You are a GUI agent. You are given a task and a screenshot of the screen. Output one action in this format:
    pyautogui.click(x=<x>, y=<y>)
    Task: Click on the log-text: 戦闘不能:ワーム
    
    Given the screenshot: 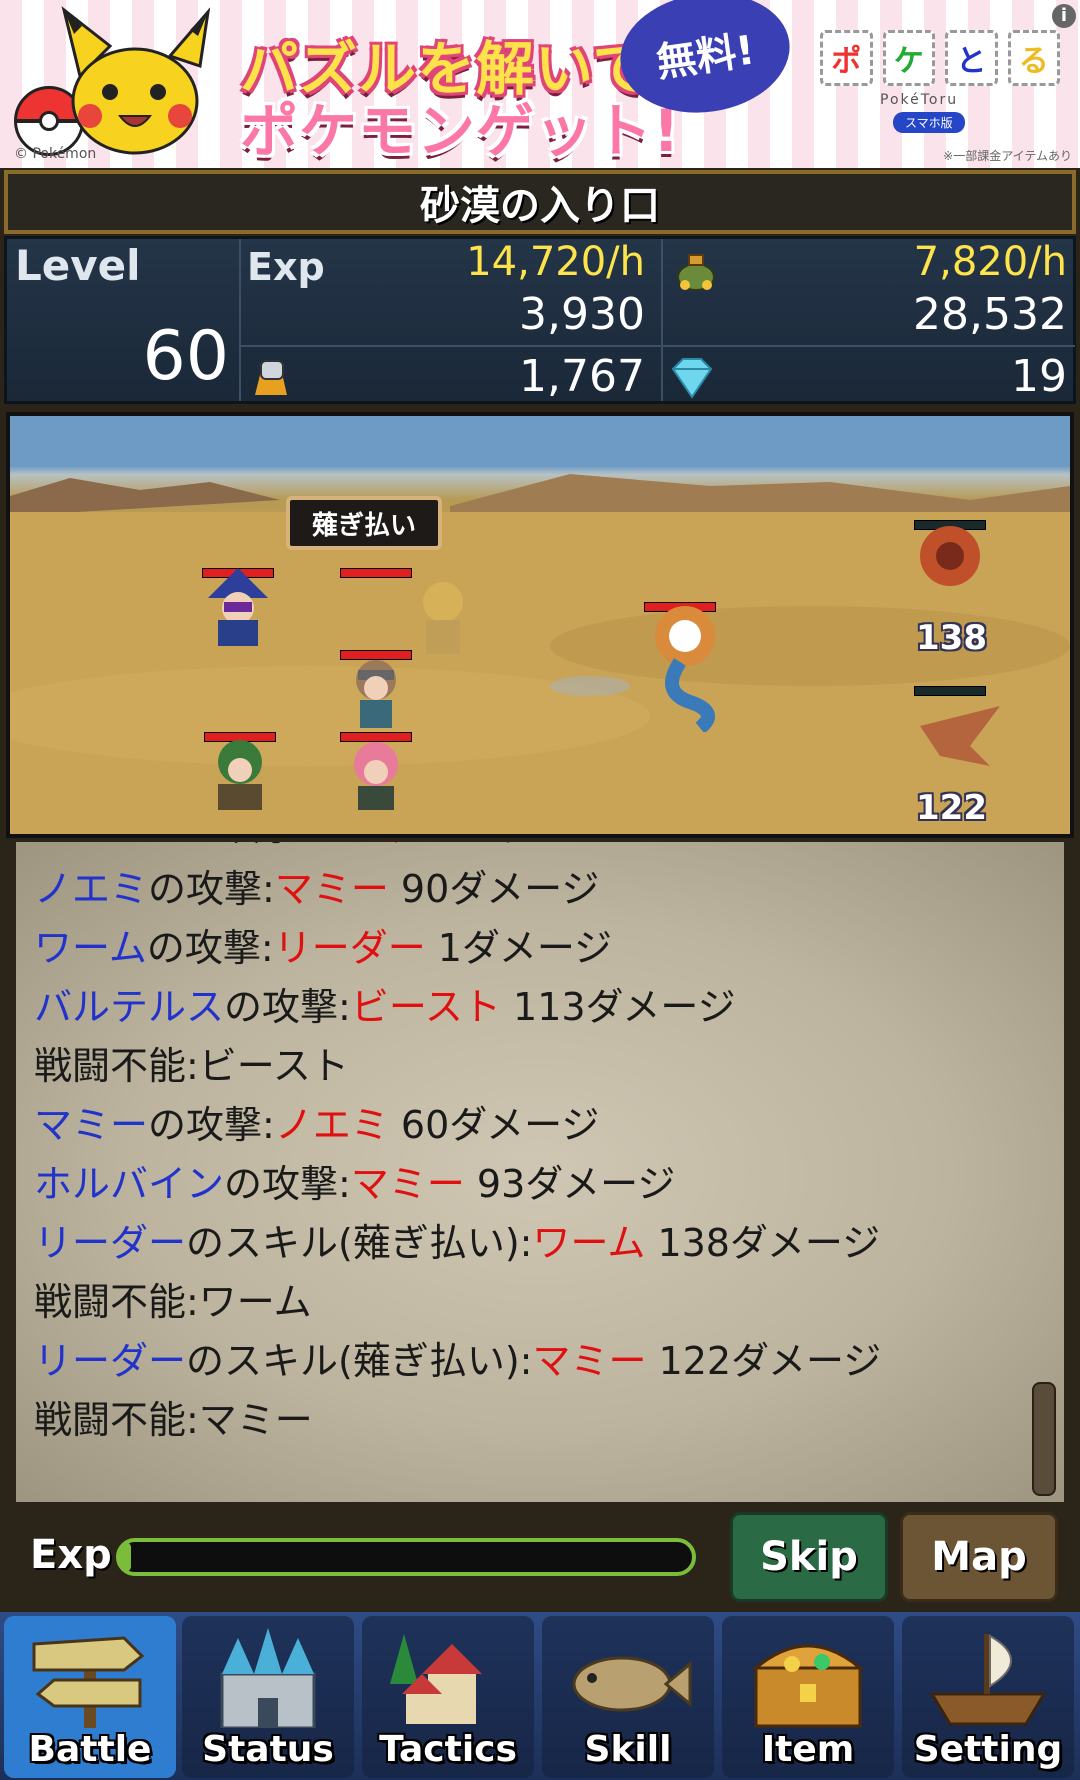 What is the action you would take?
    pyautogui.click(x=173, y=1302)
    